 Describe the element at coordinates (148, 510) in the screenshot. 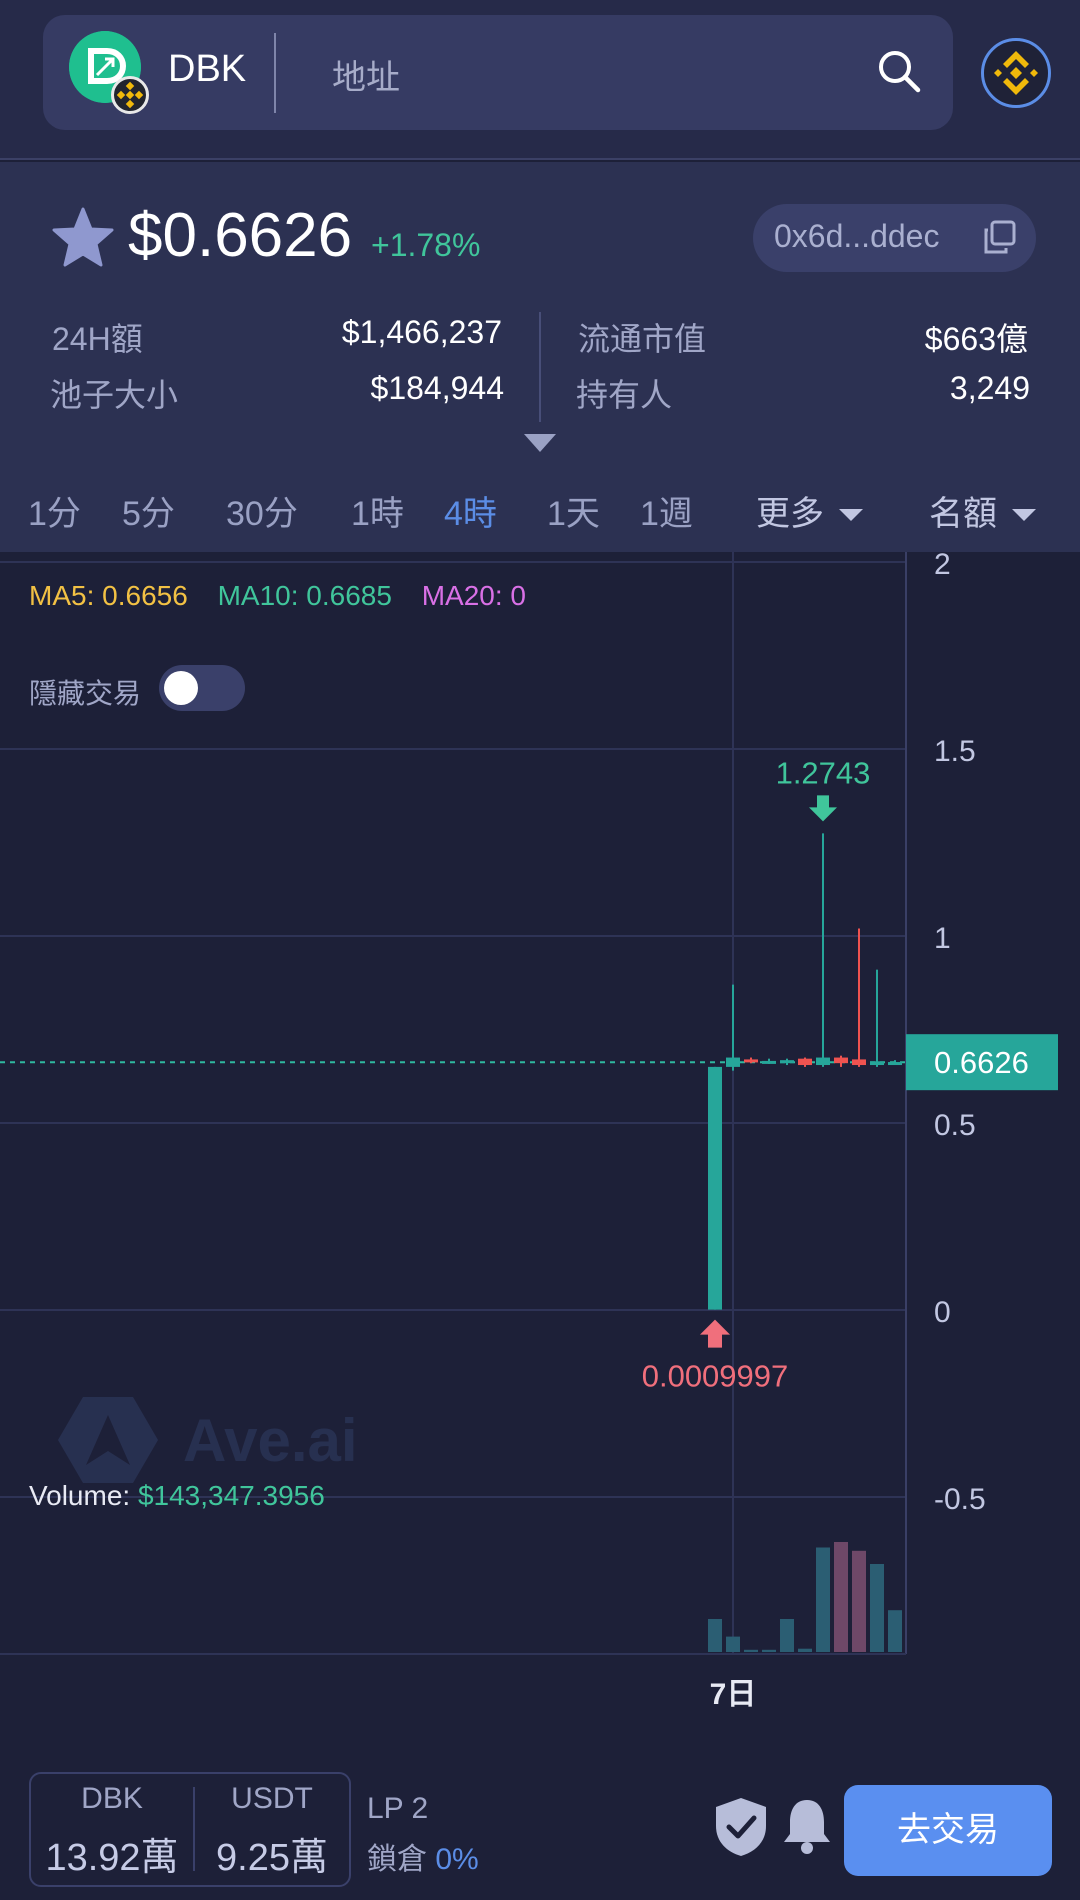

I see `tab-5m: 5分` at that location.